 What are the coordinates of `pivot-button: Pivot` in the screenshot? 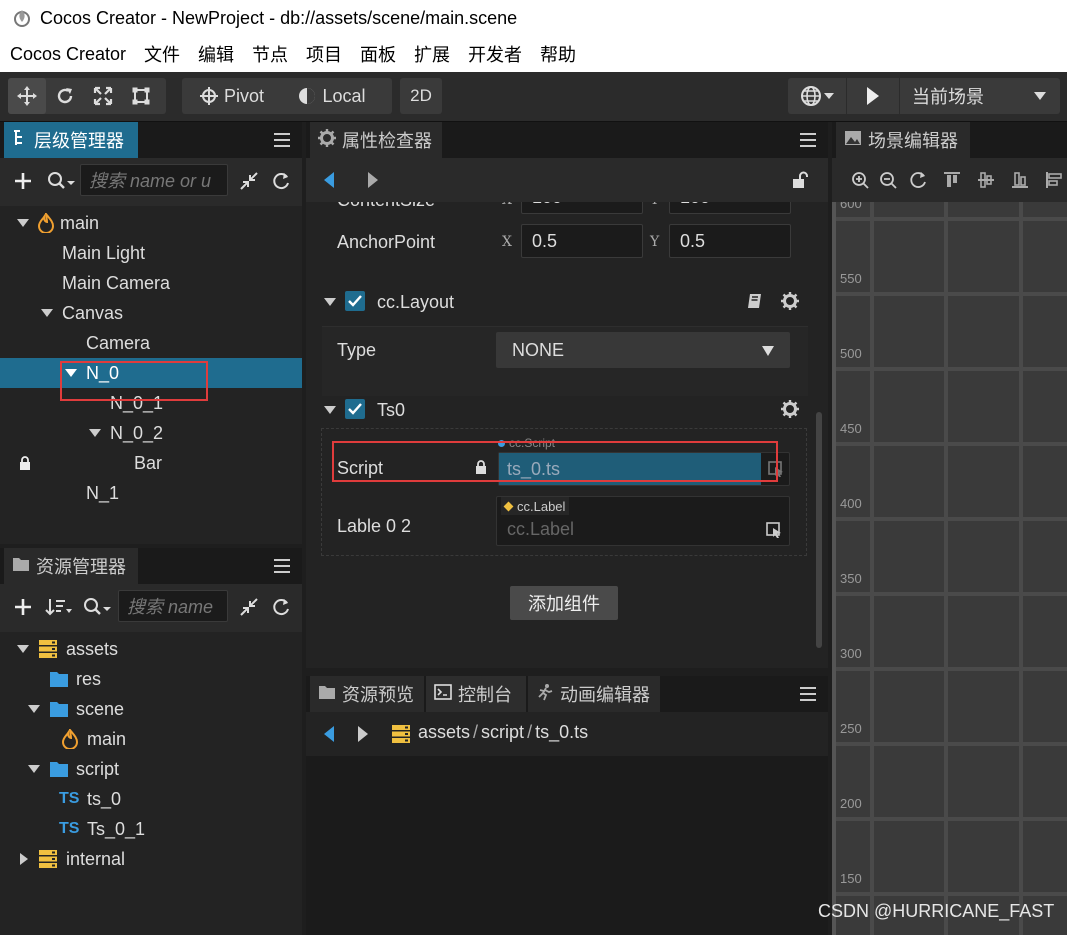 It's located at (232, 96).